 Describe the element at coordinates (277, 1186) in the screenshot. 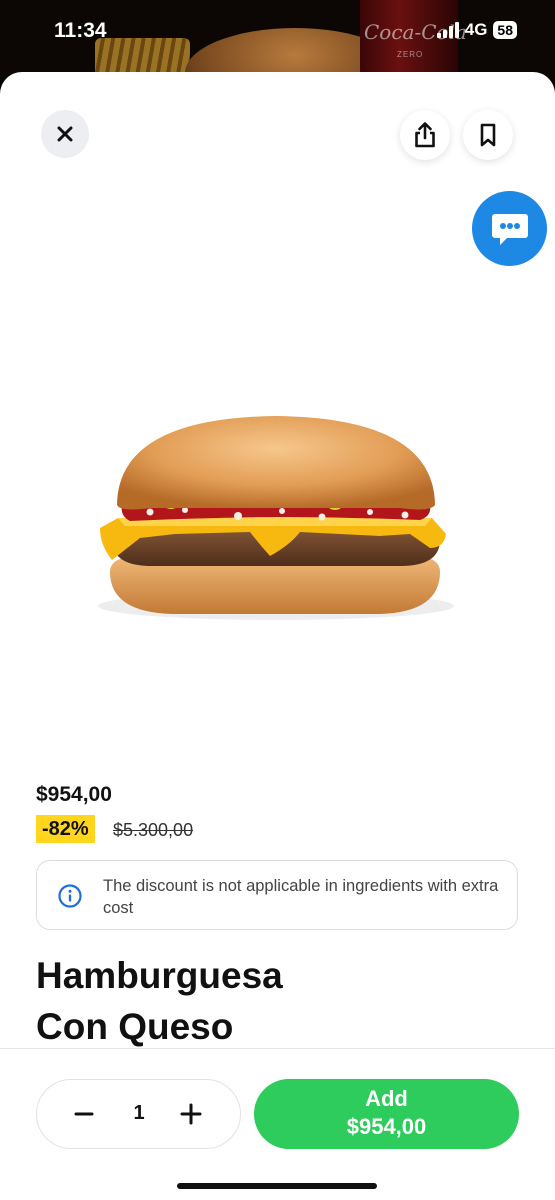

I see `home-indicator` at that location.